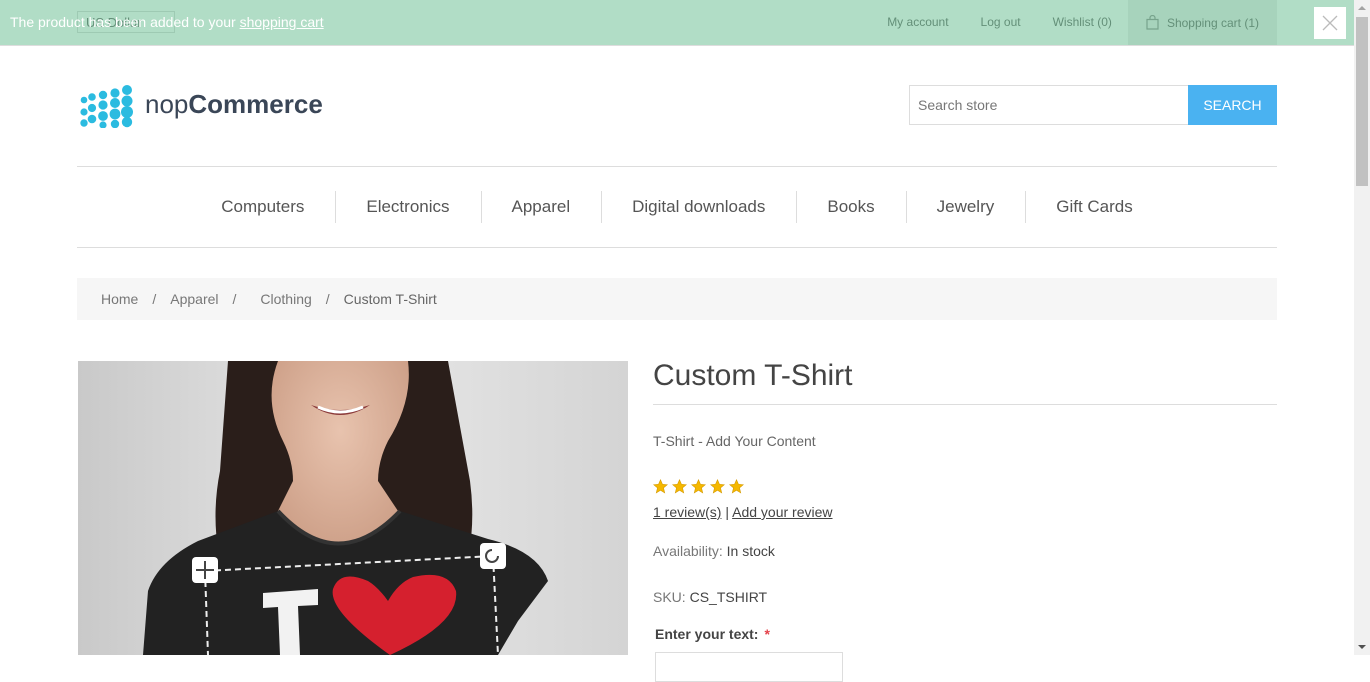 The image size is (1370, 682). I want to click on availability-value: In stock, so click(750, 551).